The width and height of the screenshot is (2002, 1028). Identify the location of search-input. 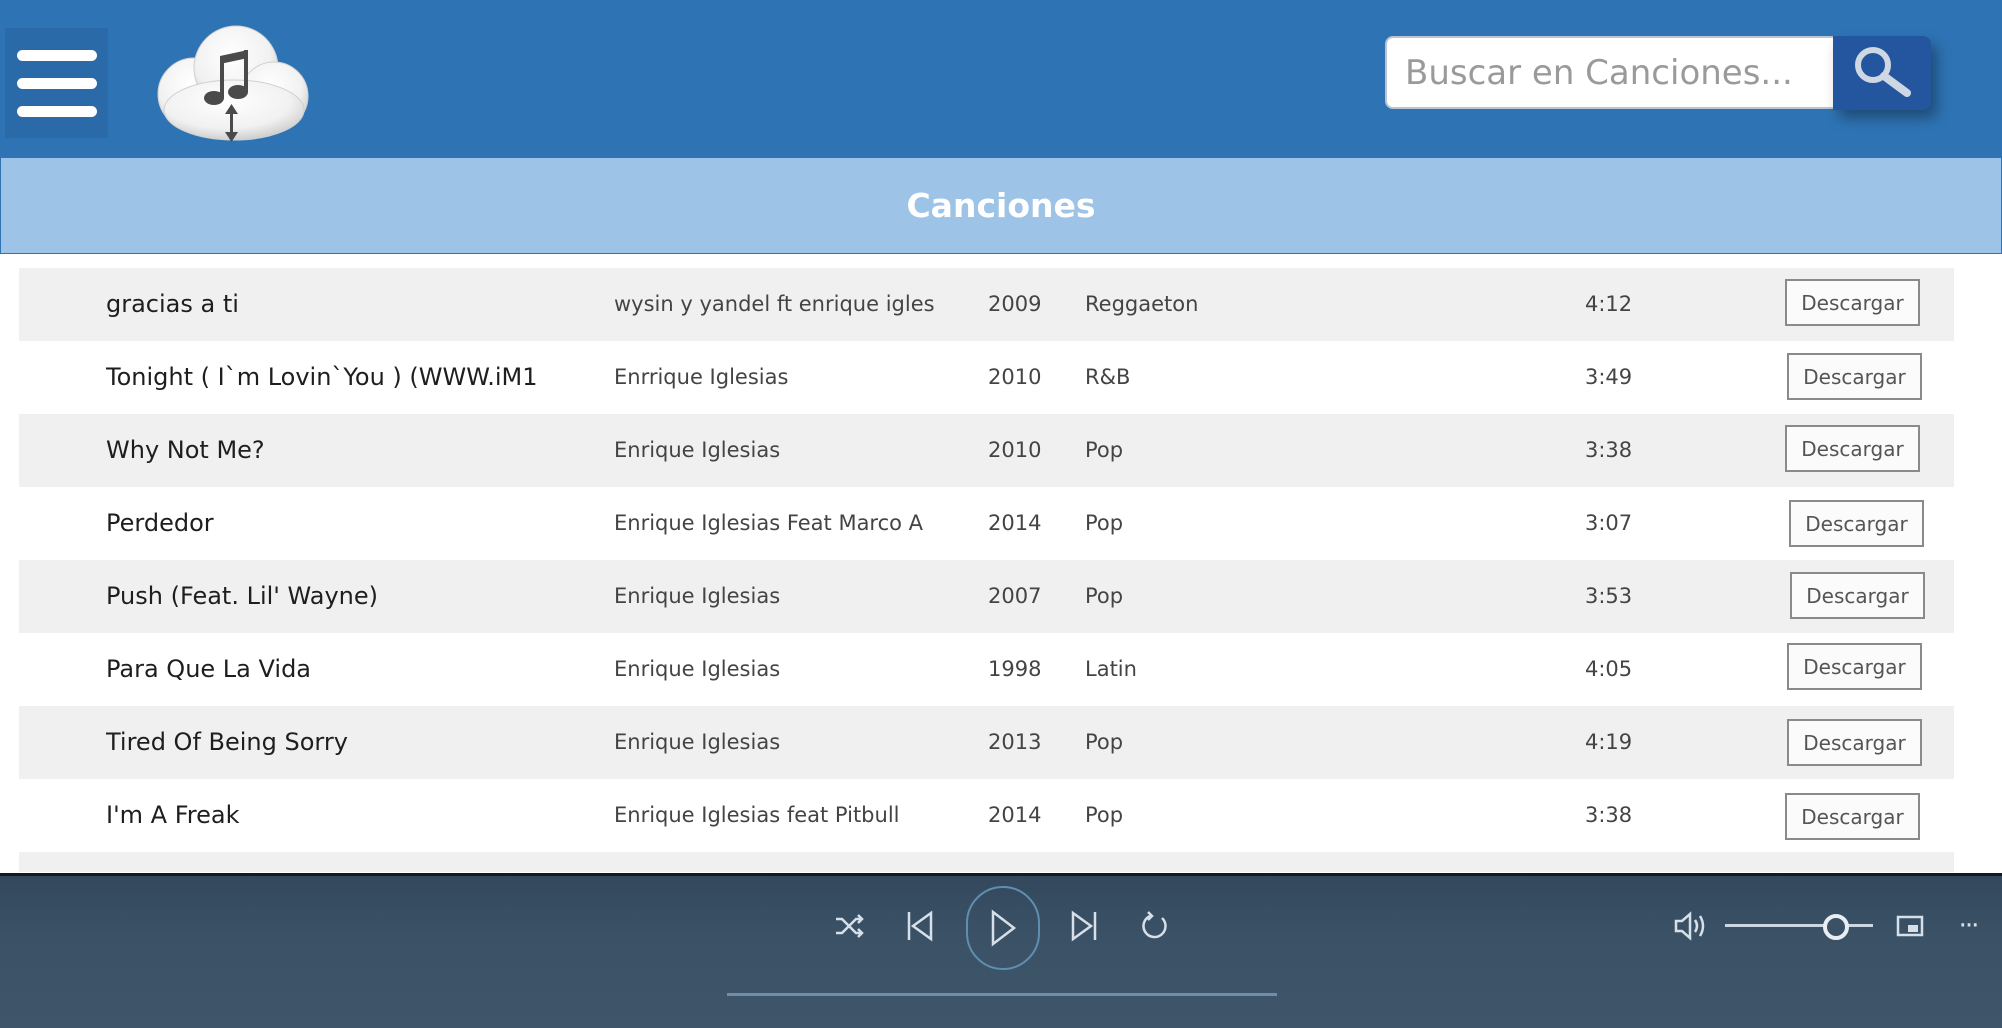
(1610, 72).